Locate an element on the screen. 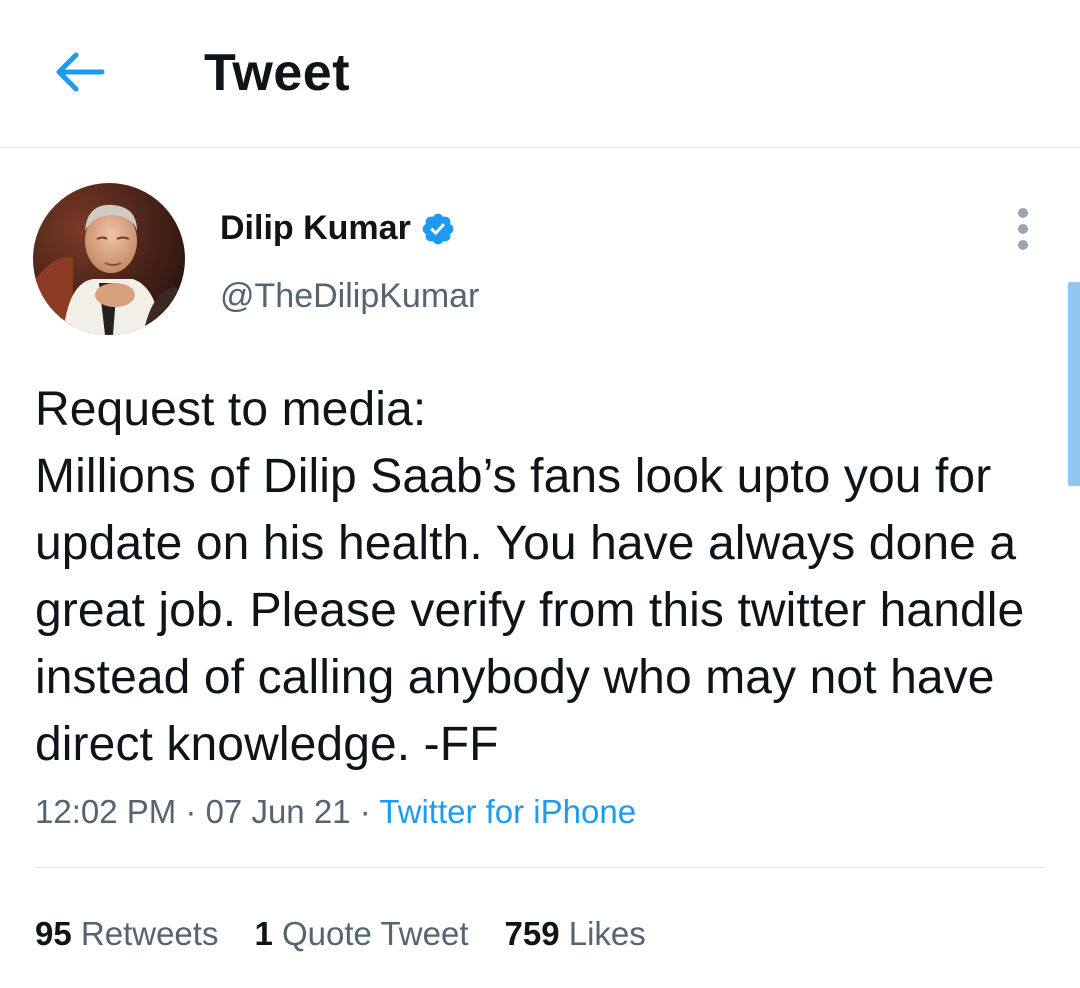 This screenshot has width=1080, height=988. divider is located at coordinates (540, 867).